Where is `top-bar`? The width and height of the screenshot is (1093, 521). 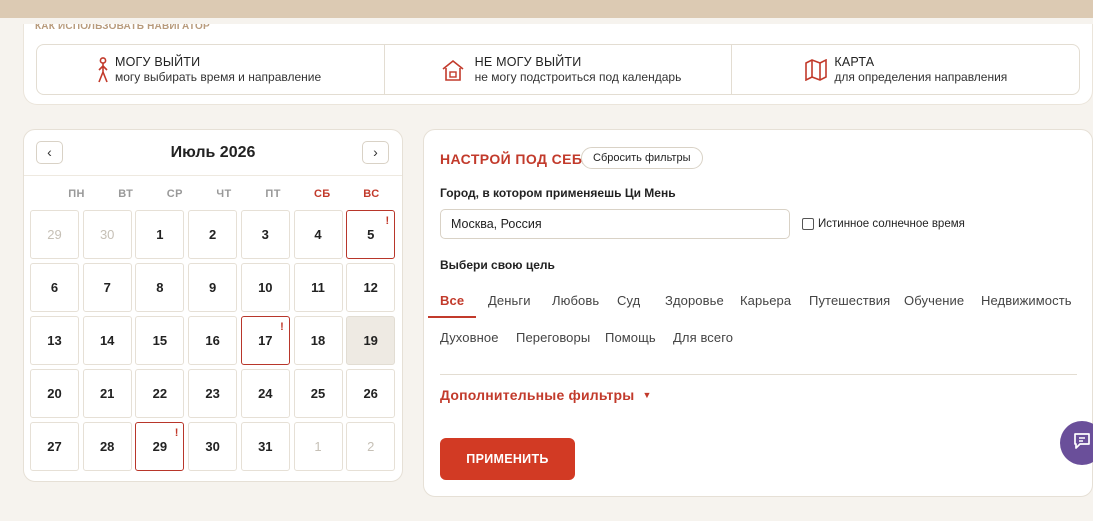 top-bar is located at coordinates (546, 9).